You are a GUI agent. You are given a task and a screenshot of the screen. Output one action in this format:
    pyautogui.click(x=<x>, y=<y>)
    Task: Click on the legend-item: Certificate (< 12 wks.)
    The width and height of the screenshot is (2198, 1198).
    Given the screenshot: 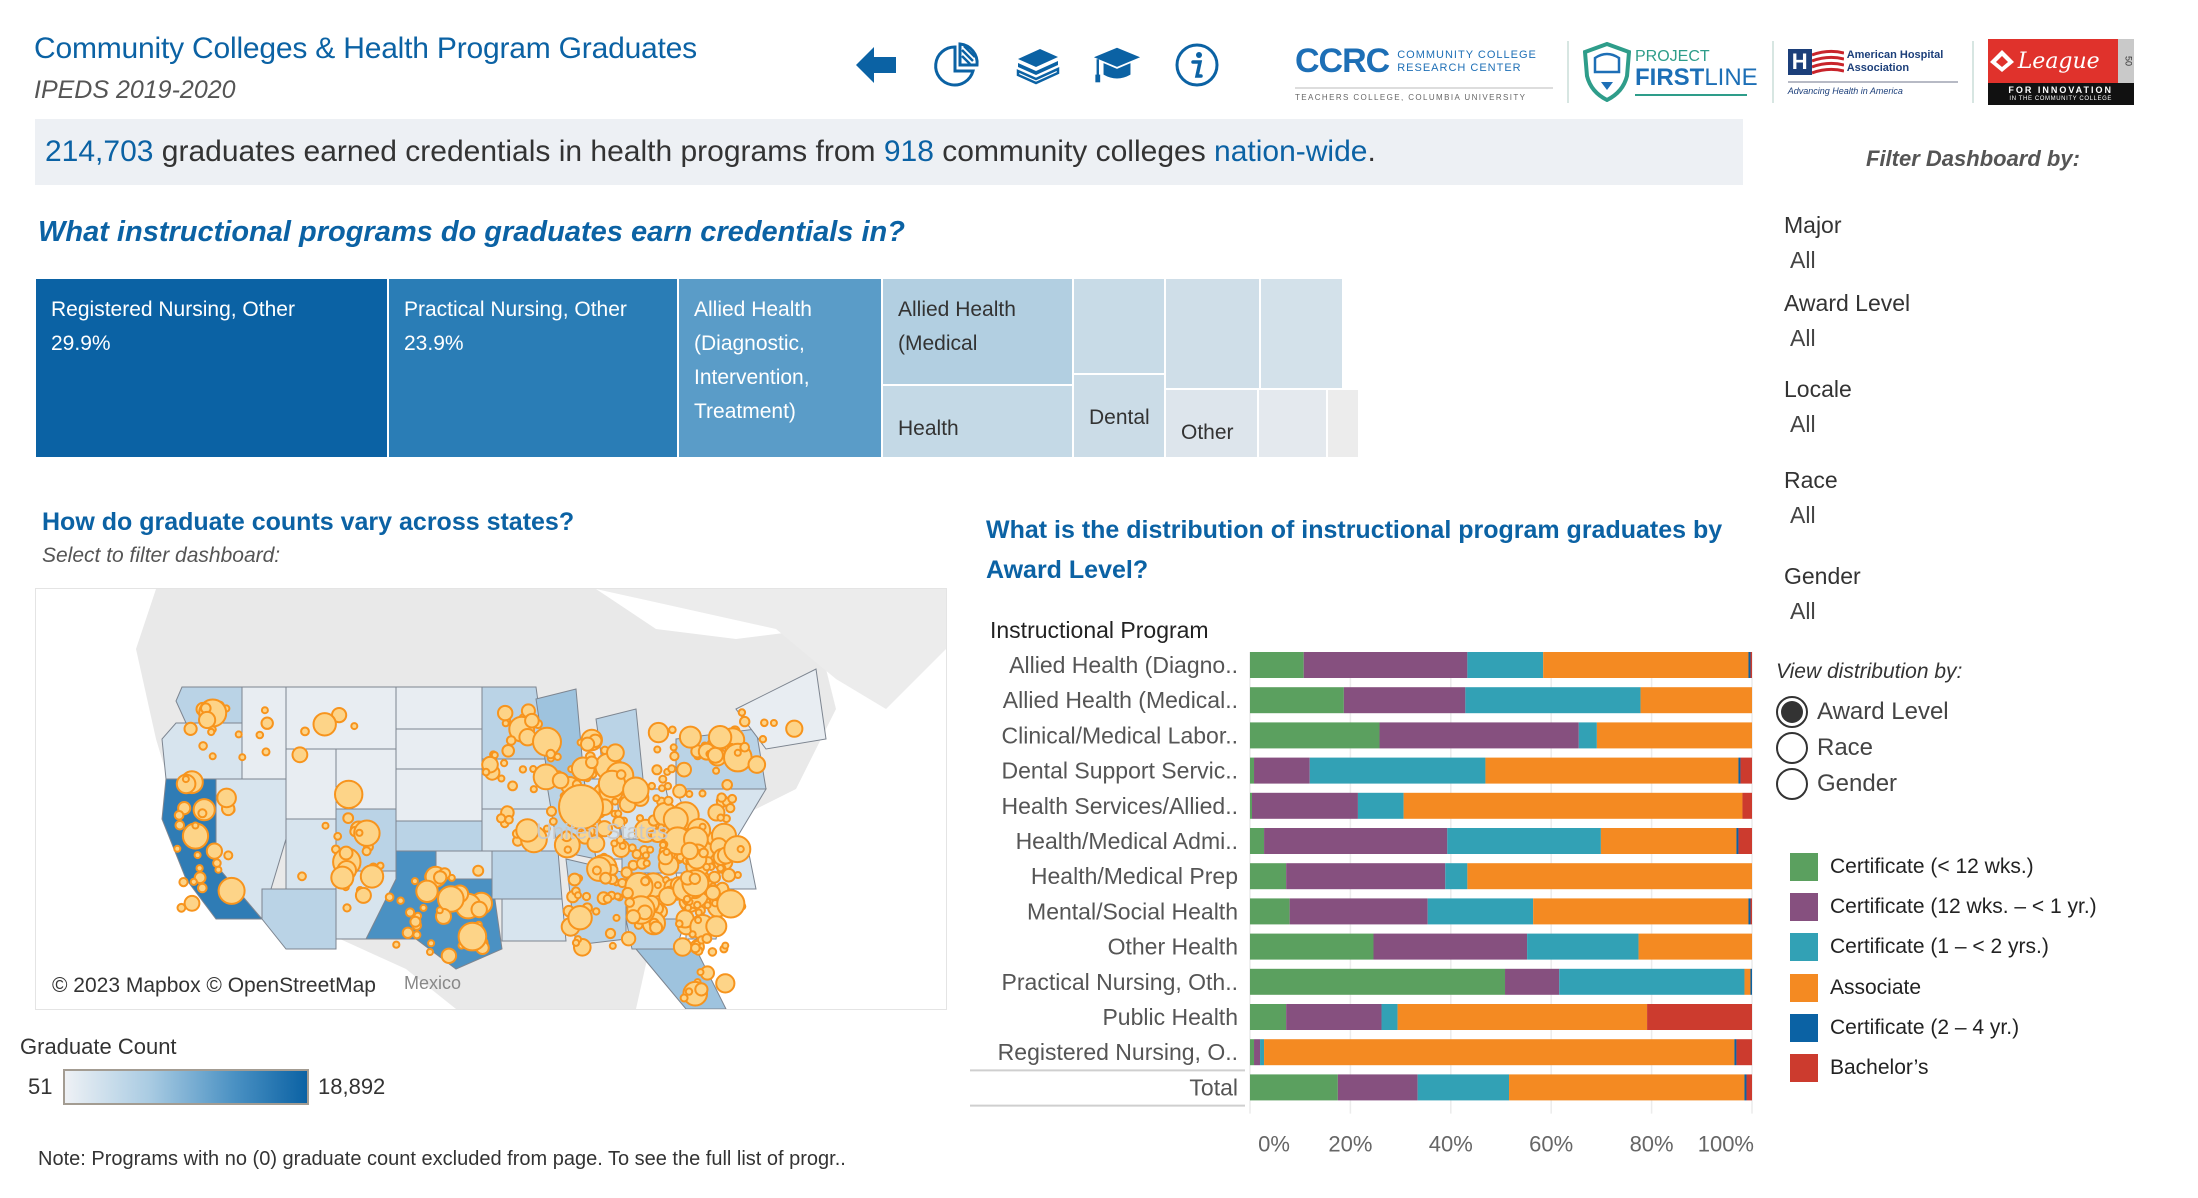 What is the action you would take?
    pyautogui.click(x=1912, y=867)
    